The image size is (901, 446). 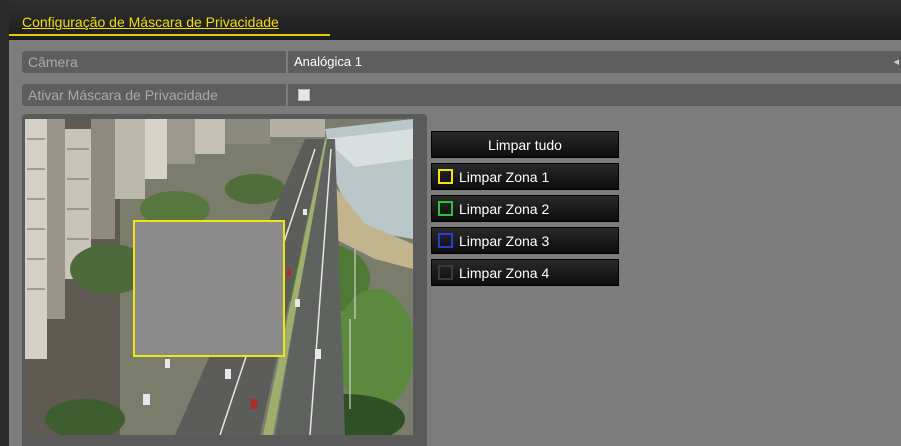 I want to click on enable-mask-row: Ativar Máscara de Privacidade, so click(x=461, y=95).